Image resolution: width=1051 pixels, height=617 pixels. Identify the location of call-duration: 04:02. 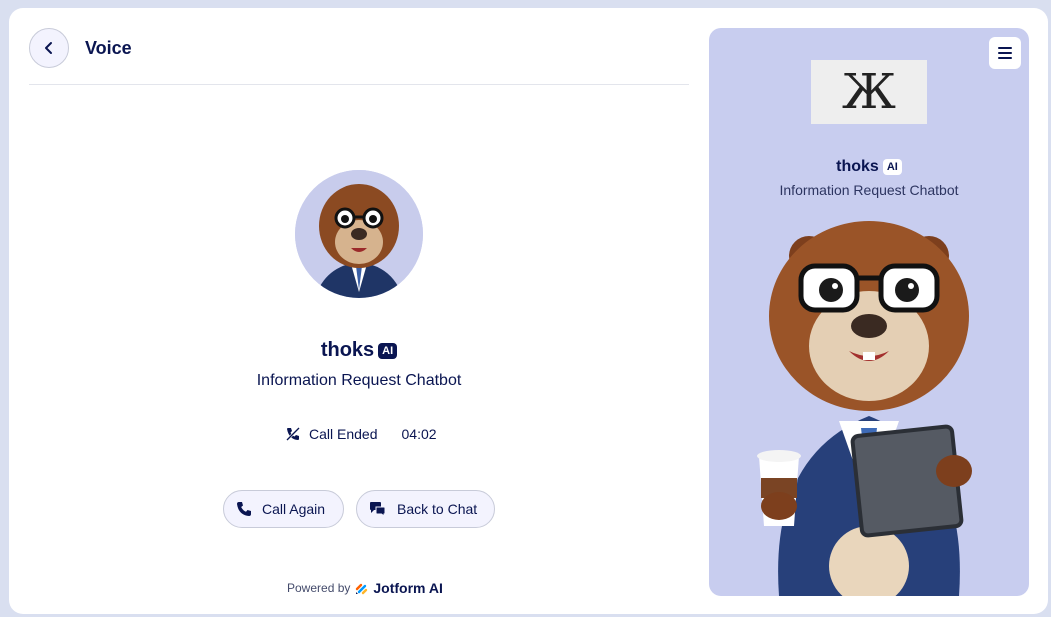
(419, 434).